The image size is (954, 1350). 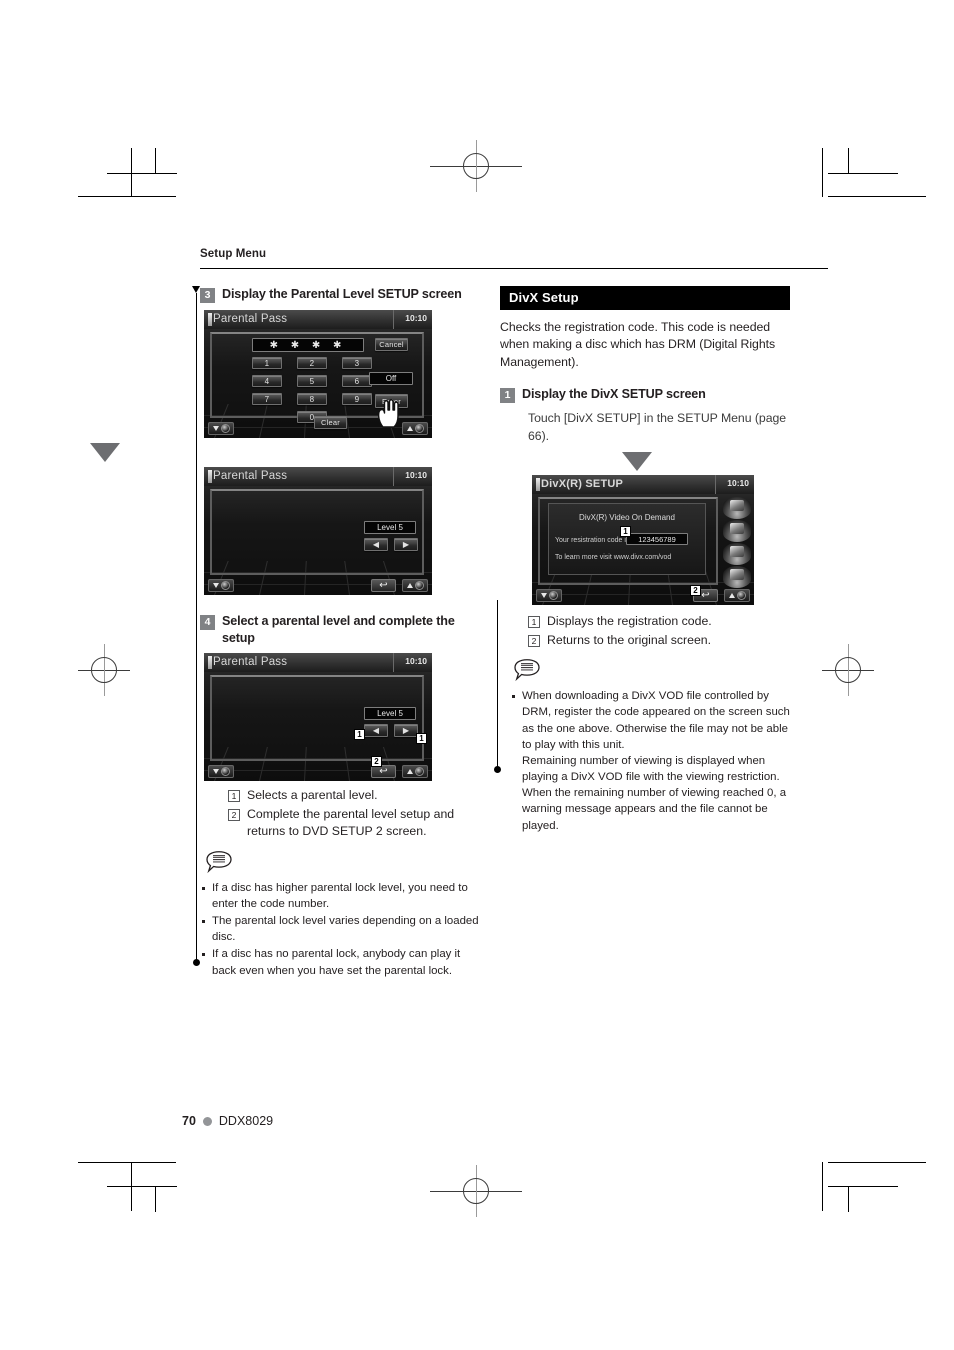 I want to click on keypad-key-2: 2, so click(x=312, y=363).